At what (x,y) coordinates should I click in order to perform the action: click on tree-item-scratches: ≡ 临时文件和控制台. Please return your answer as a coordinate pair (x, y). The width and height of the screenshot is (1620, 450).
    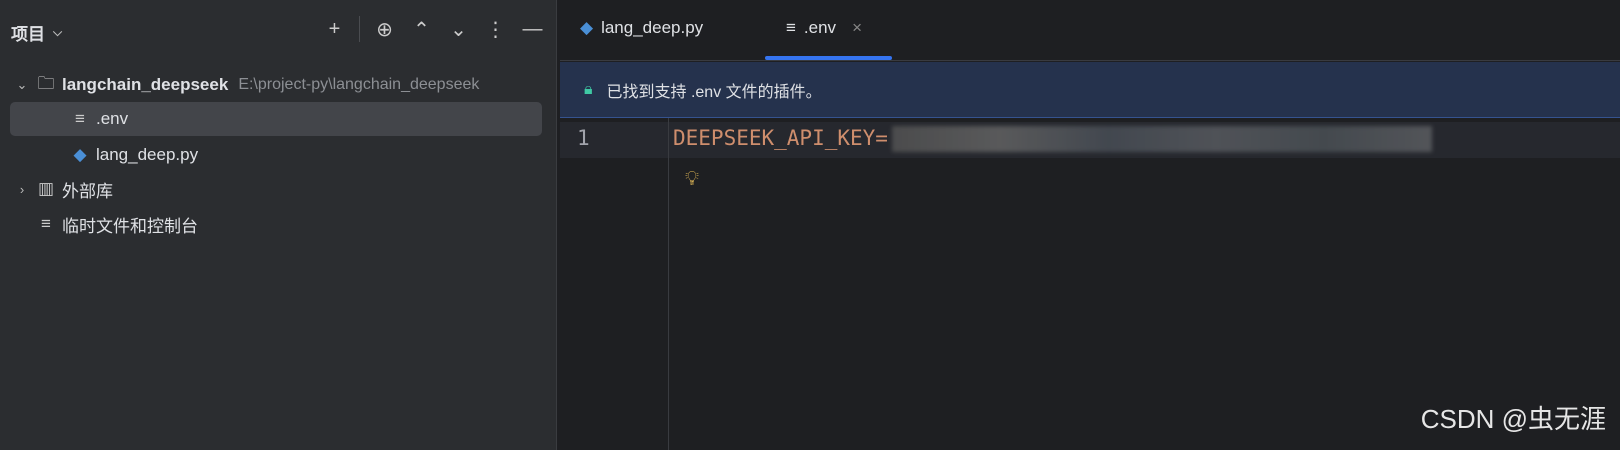
    Looking at the image, I should click on (276, 224).